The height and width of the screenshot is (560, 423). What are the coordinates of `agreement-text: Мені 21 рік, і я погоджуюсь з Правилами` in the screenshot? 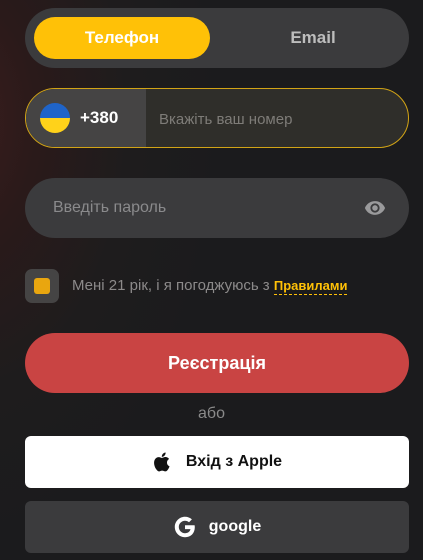 It's located at (210, 286).